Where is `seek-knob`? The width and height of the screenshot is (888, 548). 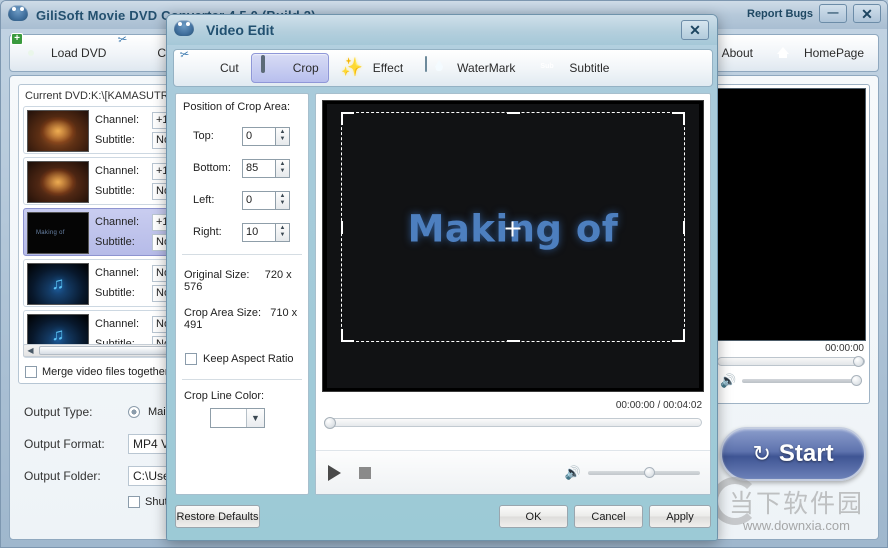
seek-knob is located at coordinates (858, 361).